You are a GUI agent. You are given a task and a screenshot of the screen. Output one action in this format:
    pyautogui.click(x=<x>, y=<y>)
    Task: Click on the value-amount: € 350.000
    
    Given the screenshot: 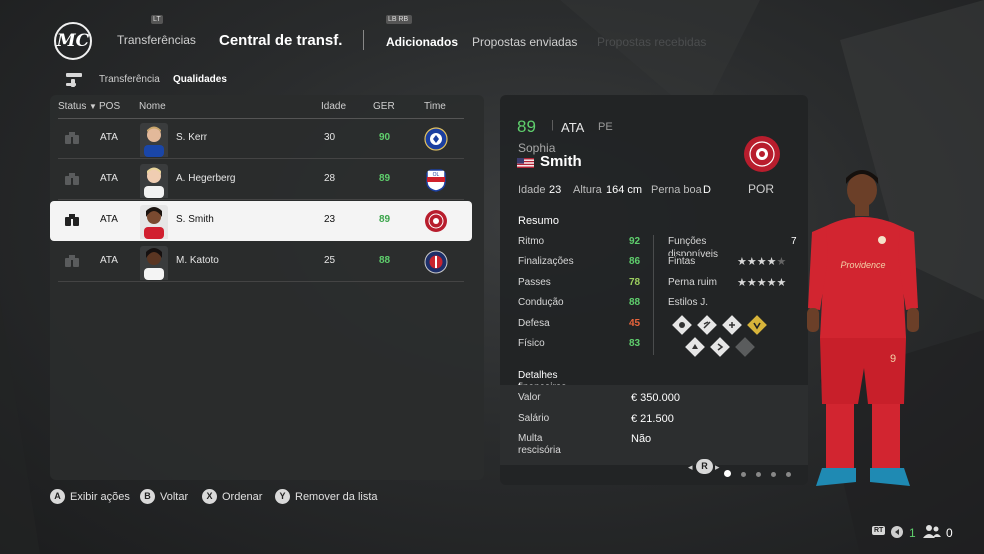 What is the action you would take?
    pyautogui.click(x=655, y=398)
    